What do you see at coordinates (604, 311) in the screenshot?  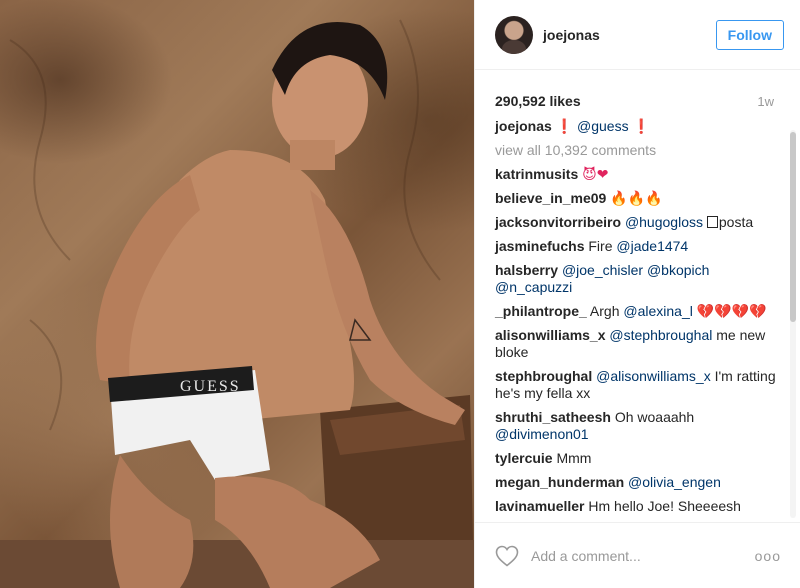 I see `comment-text: Argh` at bounding box center [604, 311].